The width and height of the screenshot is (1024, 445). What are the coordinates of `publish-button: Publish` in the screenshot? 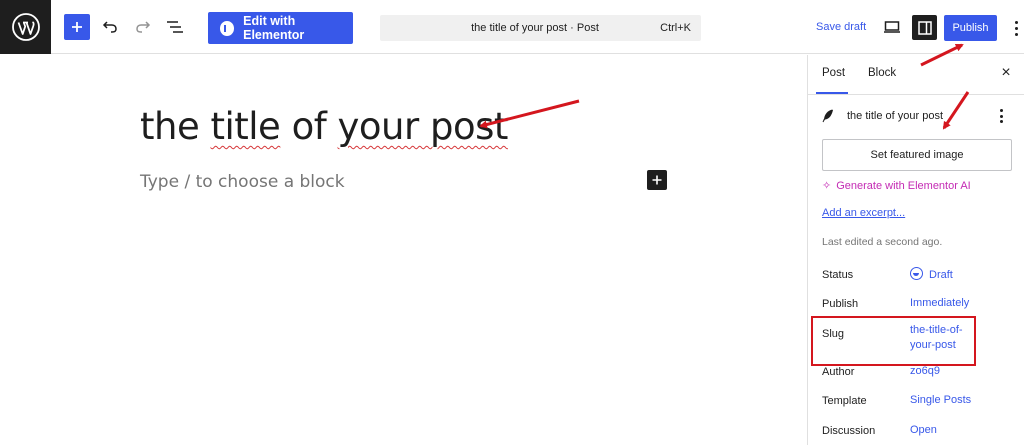 It's located at (970, 28).